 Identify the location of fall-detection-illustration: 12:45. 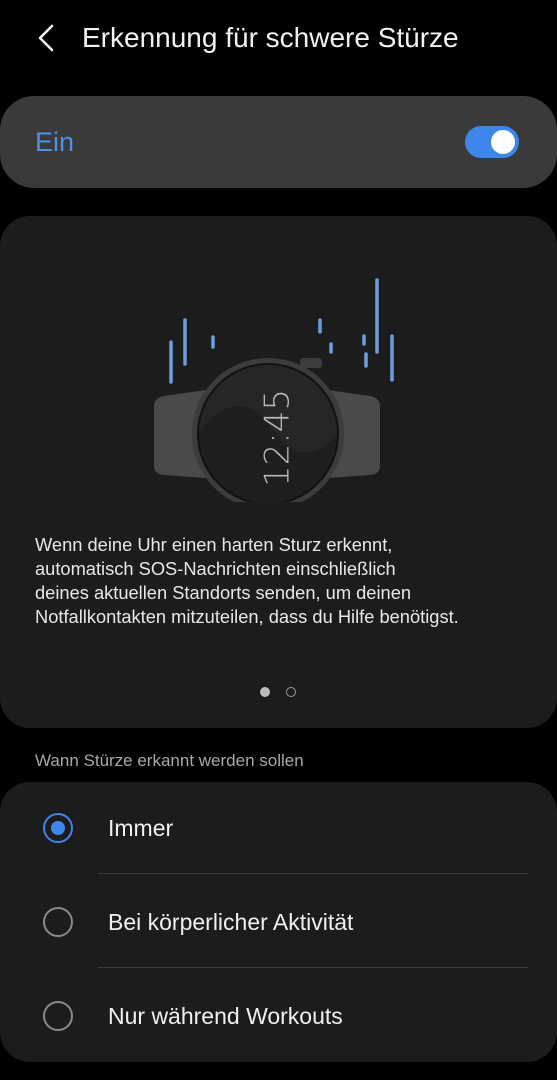
(274, 390).